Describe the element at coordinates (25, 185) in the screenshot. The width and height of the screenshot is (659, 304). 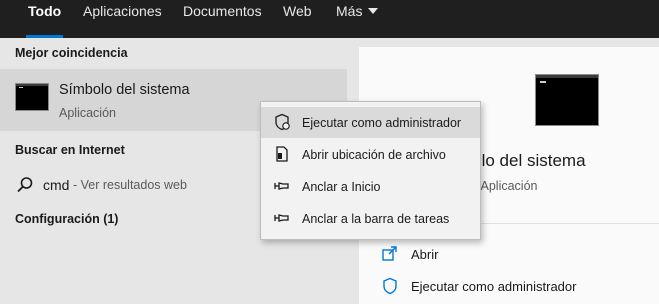
I see `search-icon` at that location.